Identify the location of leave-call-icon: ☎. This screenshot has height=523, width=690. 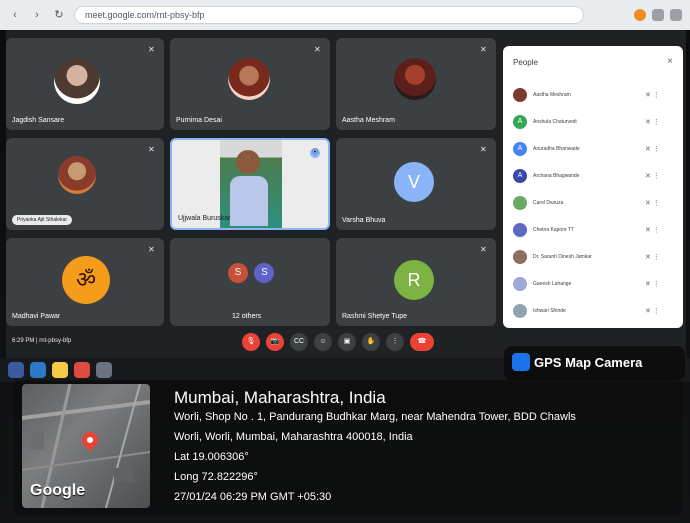
(422, 342).